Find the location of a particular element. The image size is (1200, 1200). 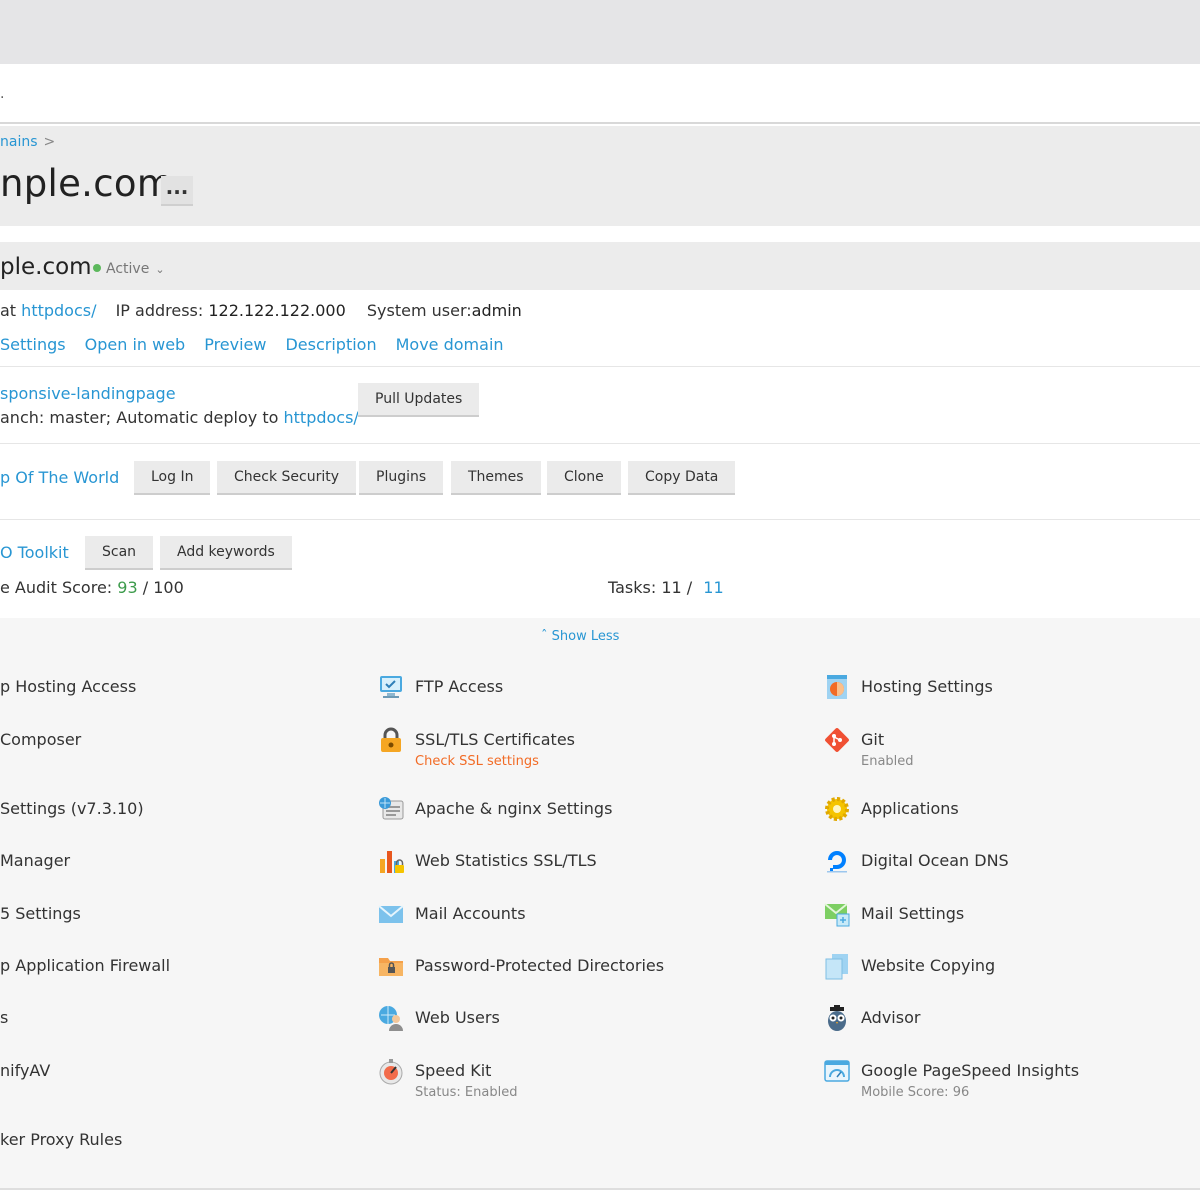

git-repo-link: sponsive-landingpage is located at coordinates (88, 393).